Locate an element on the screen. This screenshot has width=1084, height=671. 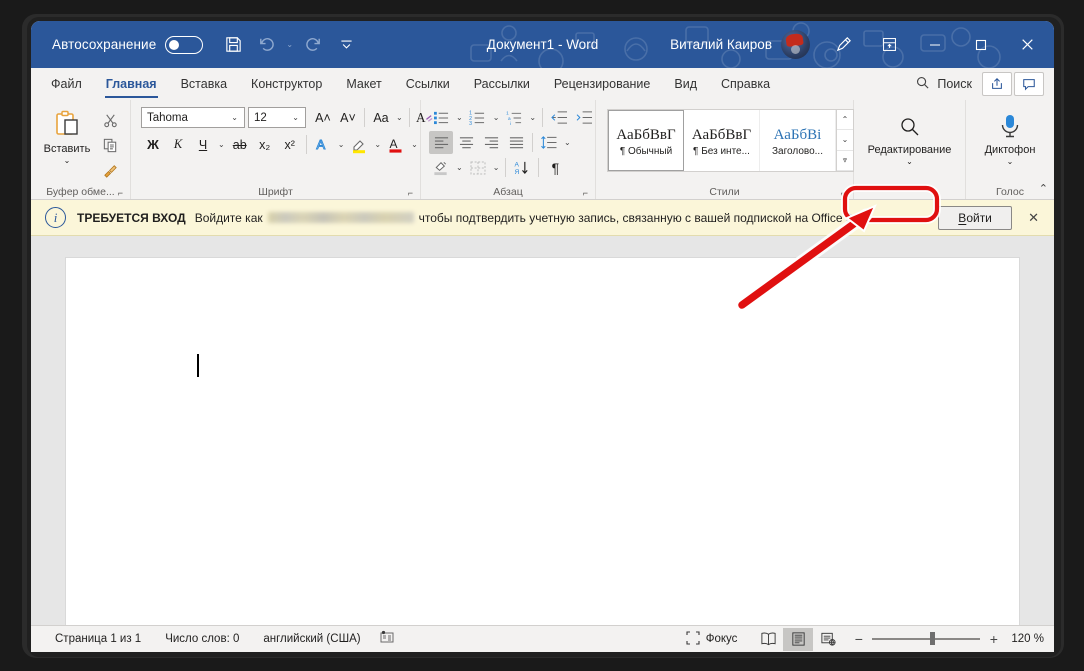
font-size-combo: 12 ⌄ is located at coordinates (277, 117).